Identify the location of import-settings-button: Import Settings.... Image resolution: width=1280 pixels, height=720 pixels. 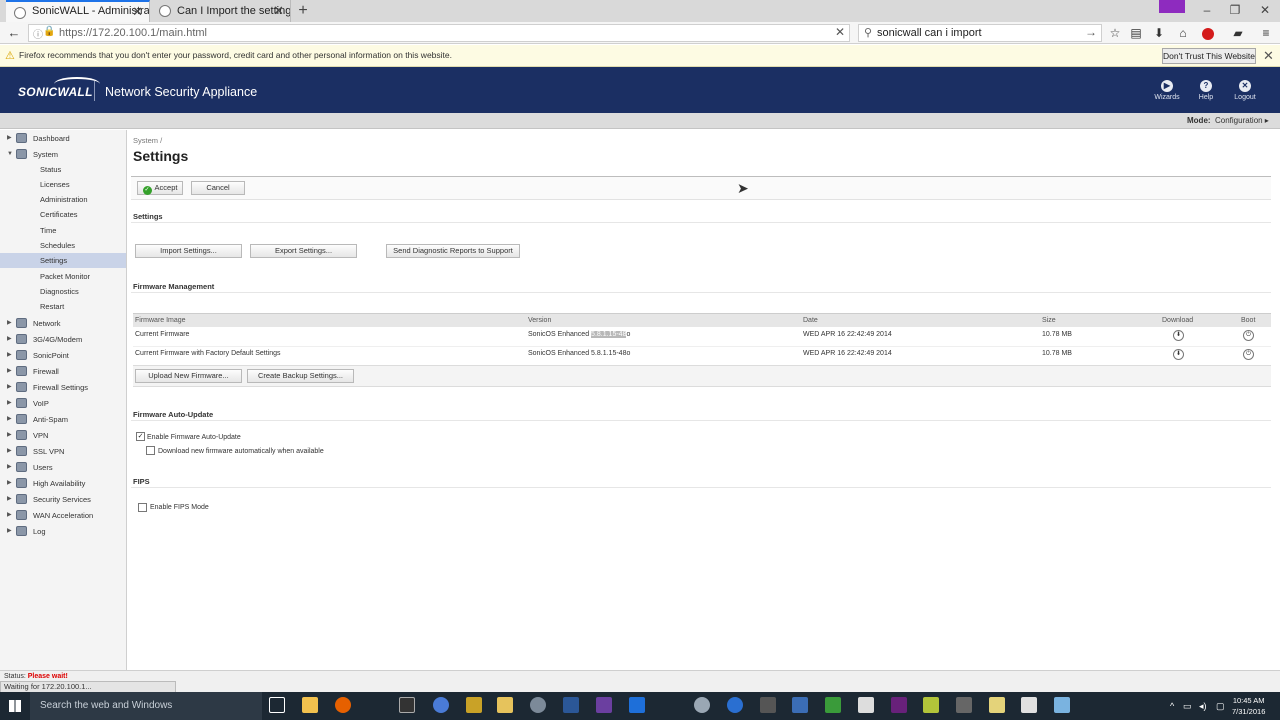
(188, 251).